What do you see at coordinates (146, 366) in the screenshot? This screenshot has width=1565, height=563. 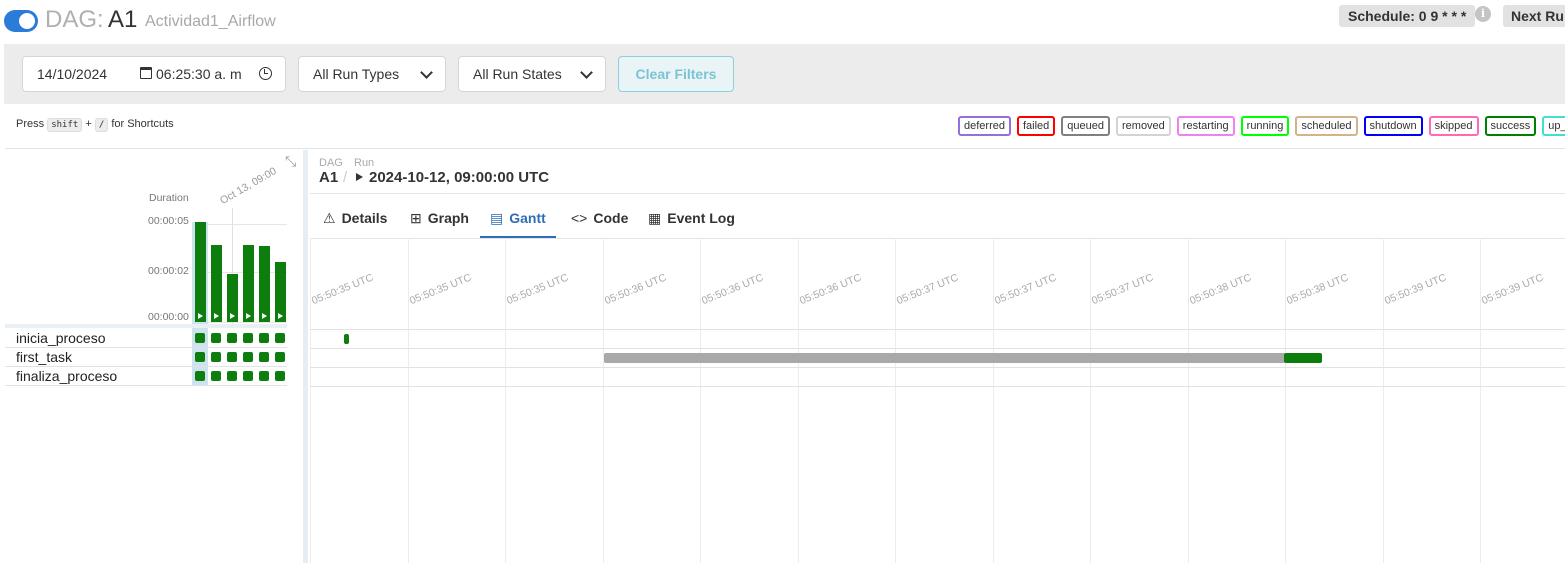 I see `row-divider` at bounding box center [146, 366].